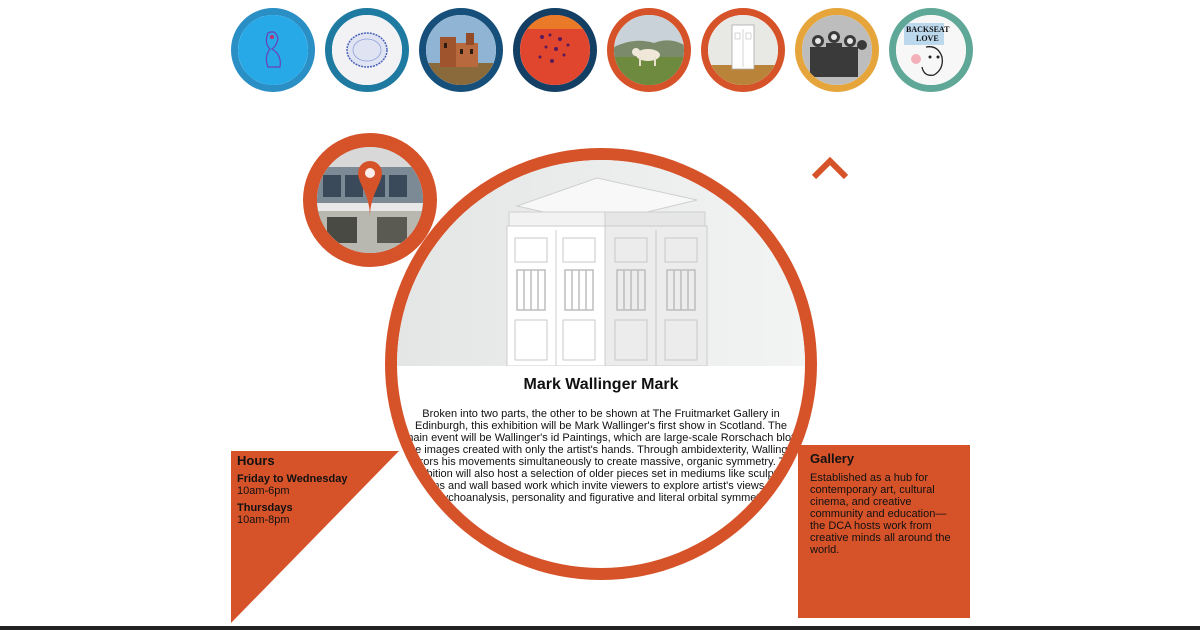  Describe the element at coordinates (256, 460) in the screenshot. I see `hours-title: Hours` at that location.